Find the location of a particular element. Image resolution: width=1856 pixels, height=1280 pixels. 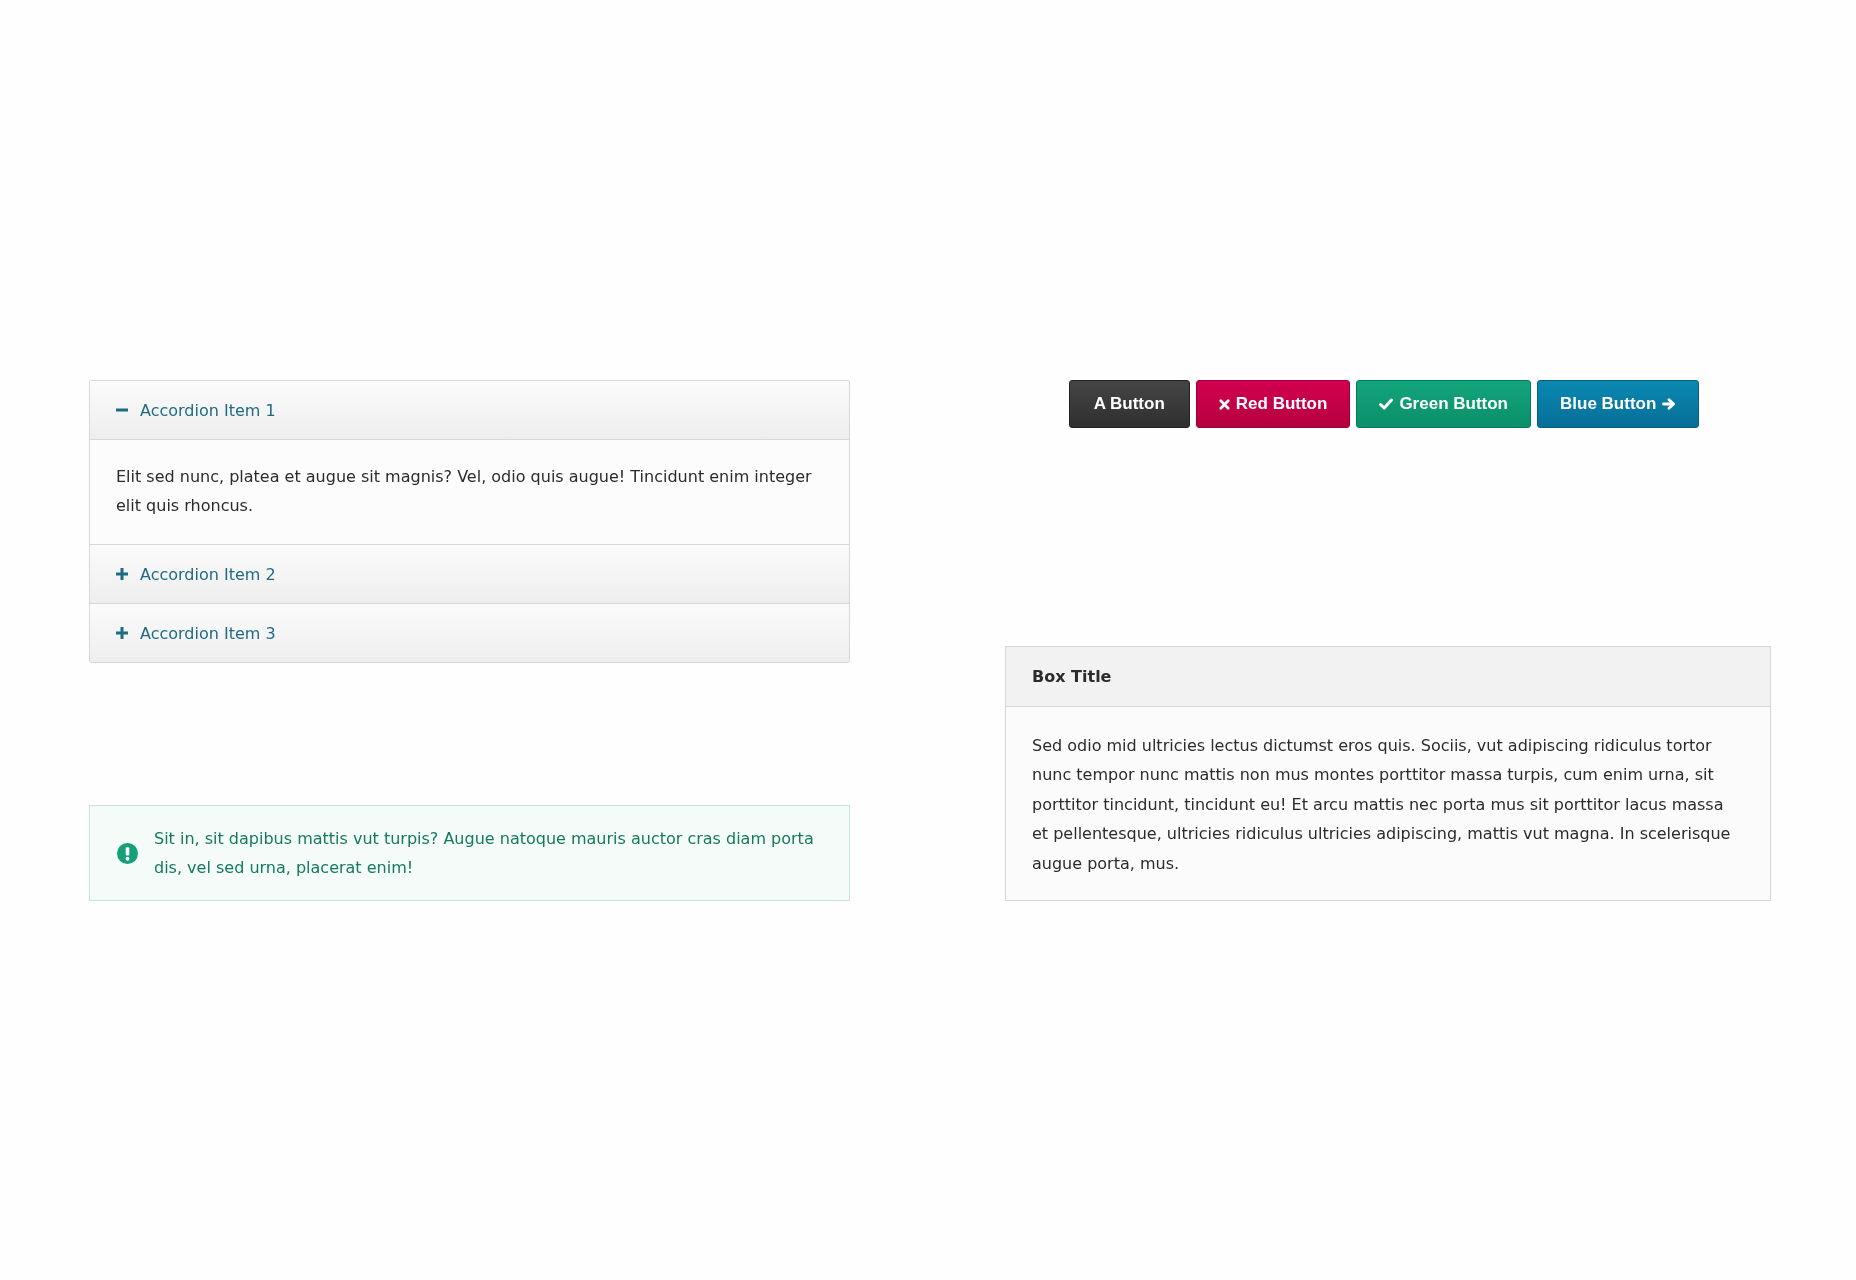

confirm-button: Green Button is located at coordinates (1443, 404).